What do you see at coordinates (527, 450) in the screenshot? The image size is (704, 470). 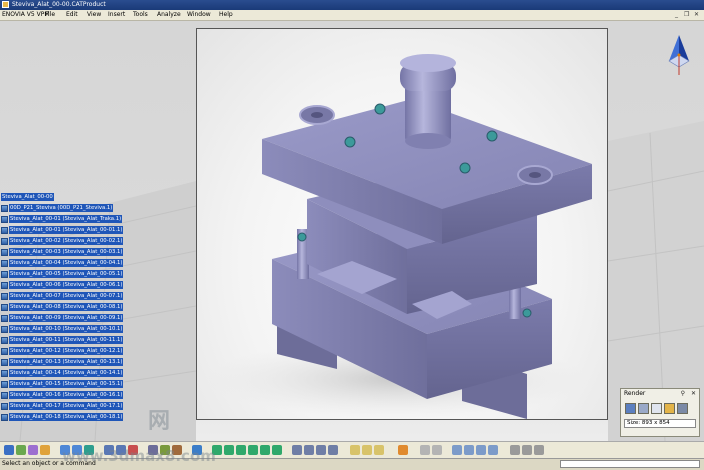 I see `shooting-icon` at bounding box center [527, 450].